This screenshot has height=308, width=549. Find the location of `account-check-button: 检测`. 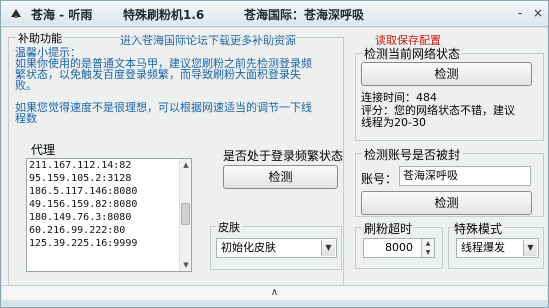

account-check-button: 检测 is located at coordinates (446, 203).